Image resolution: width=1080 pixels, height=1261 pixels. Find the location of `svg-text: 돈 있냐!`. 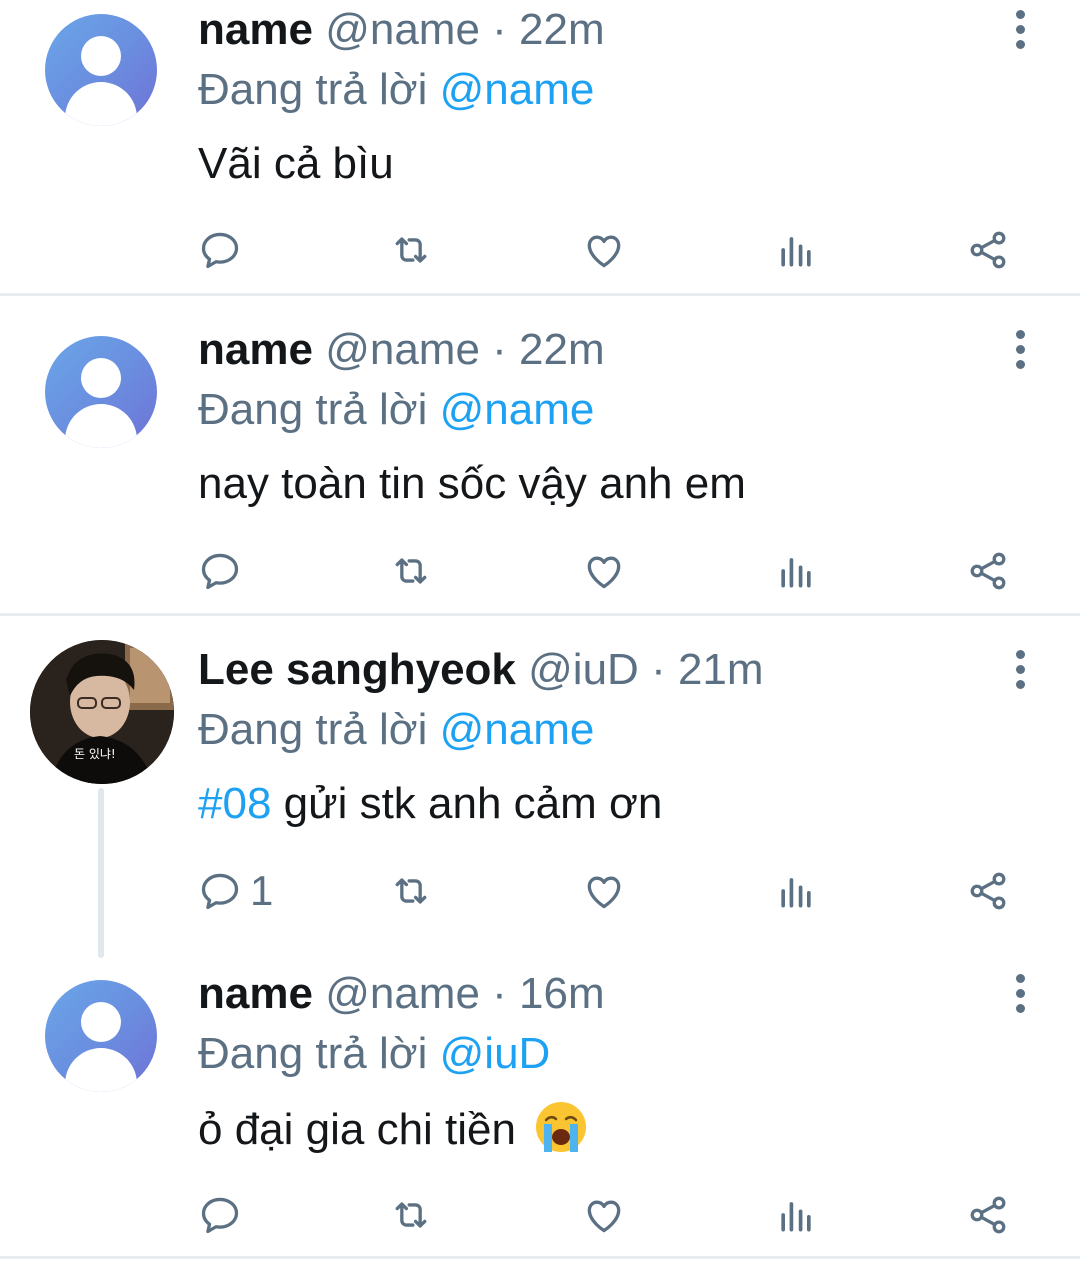

svg-text: 돈 있냐! is located at coordinates (95, 754).